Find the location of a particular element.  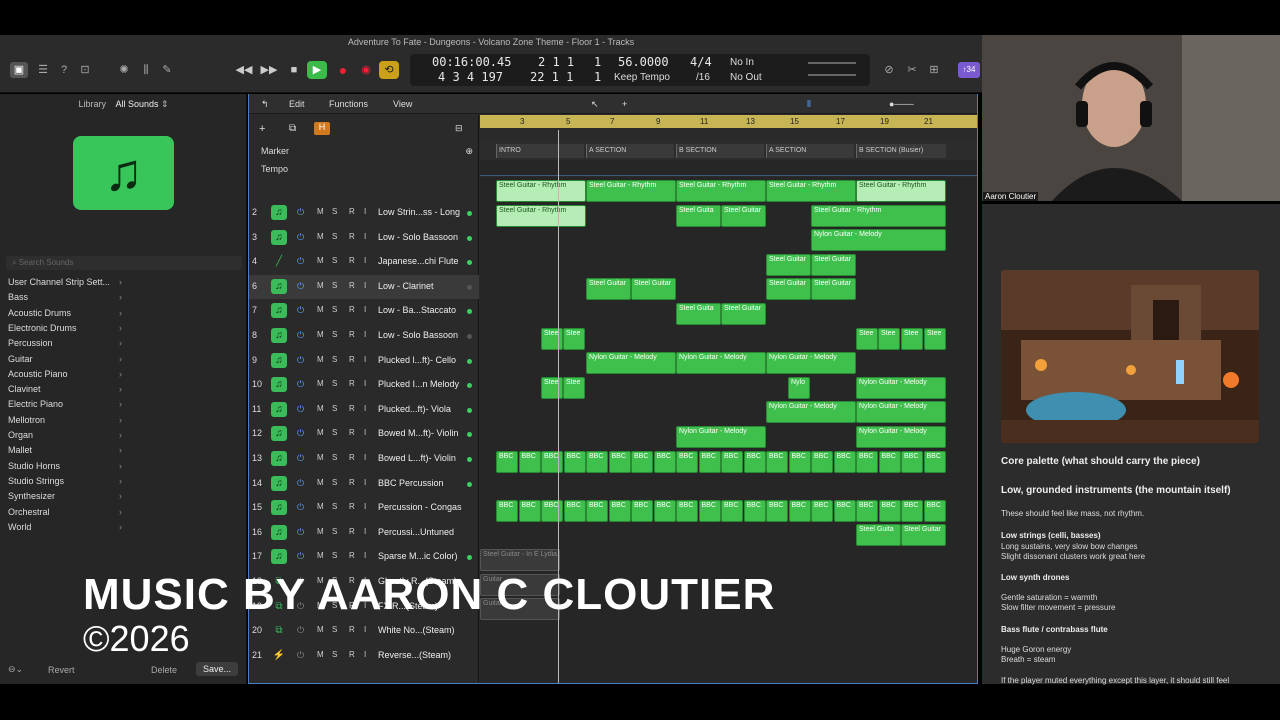

library-category: Electronic Drums › is located at coordinates (65, 328).